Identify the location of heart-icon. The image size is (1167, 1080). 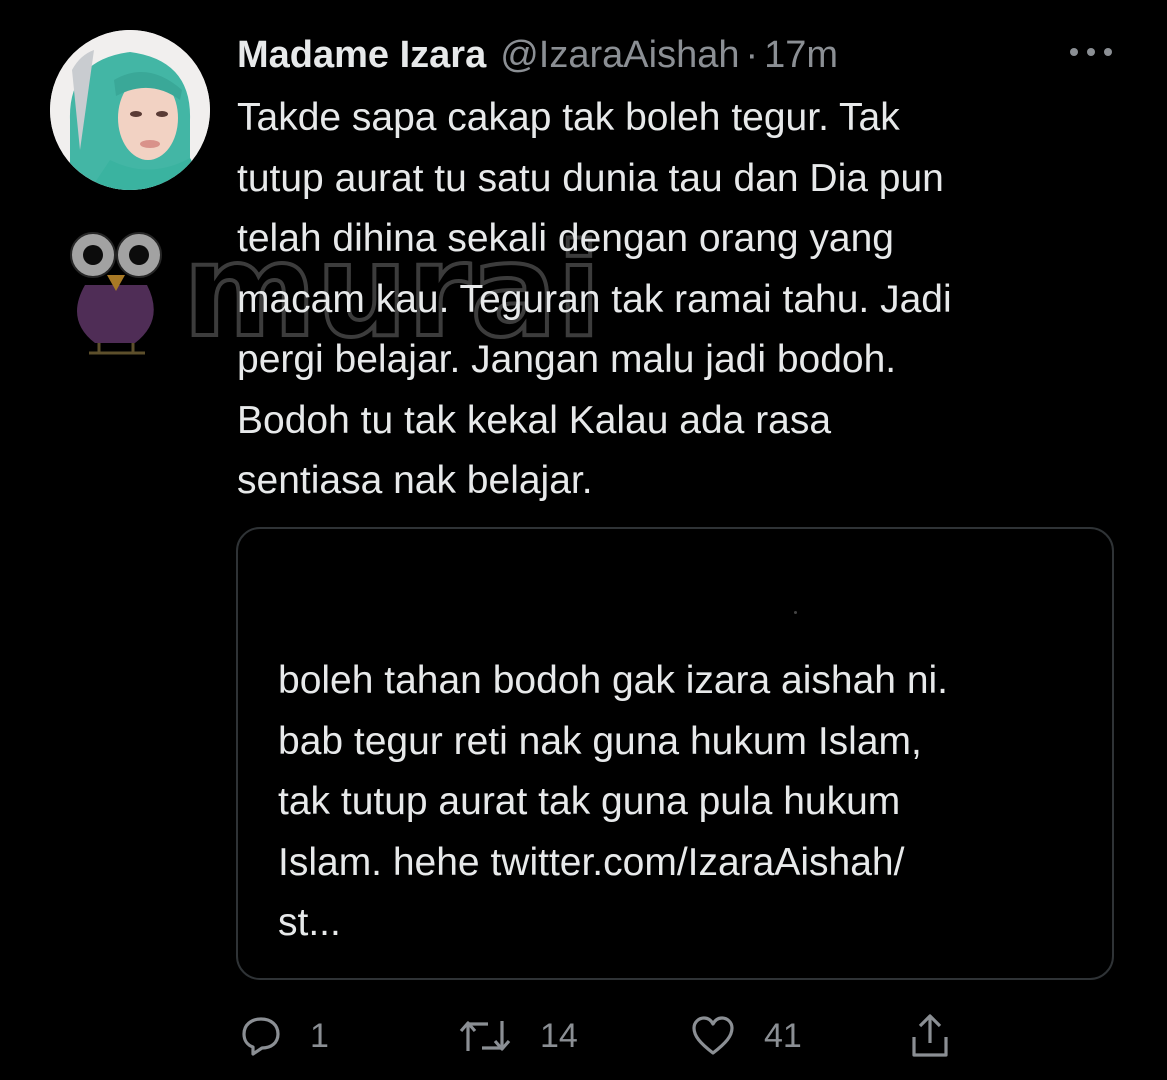
(713, 1035).